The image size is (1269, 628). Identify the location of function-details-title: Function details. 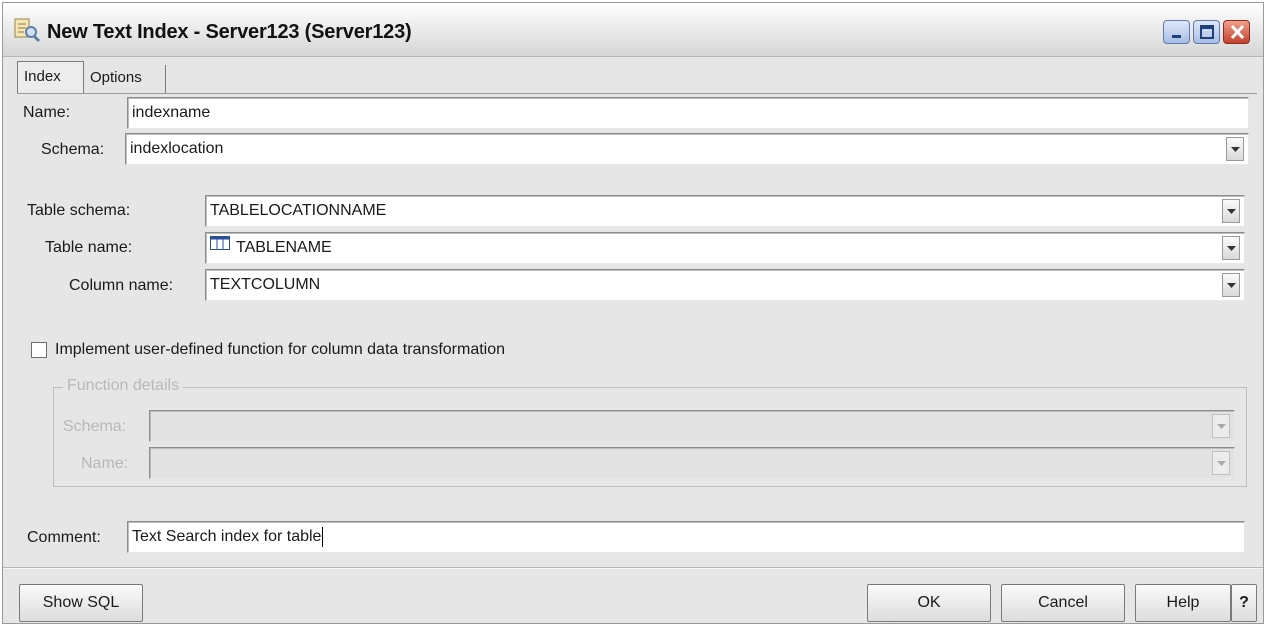
(123, 386).